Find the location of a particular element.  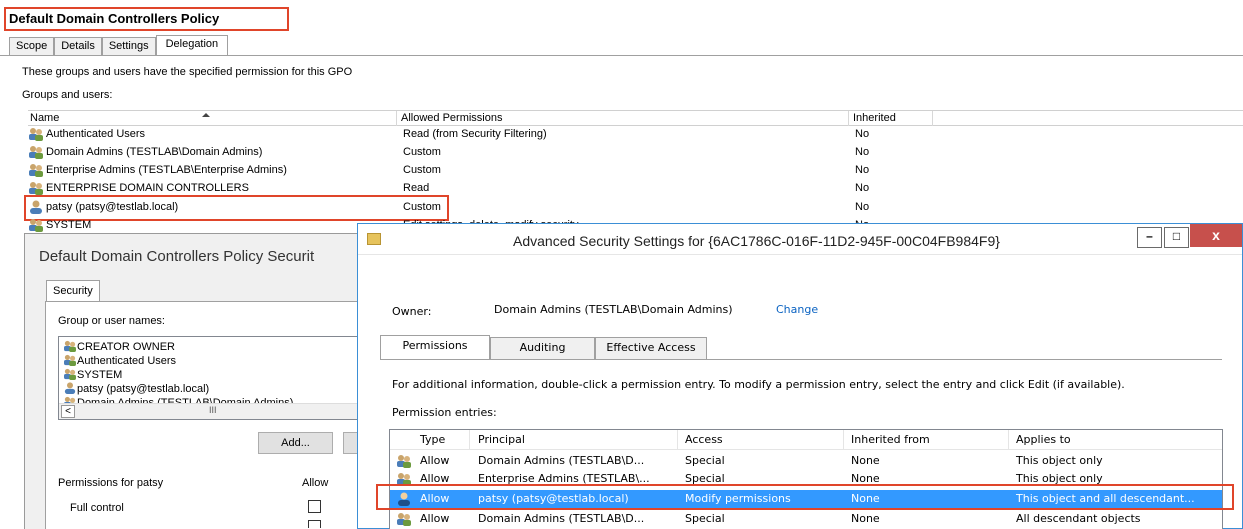

entry-principal: patsy (patsy@testlab.local) is located at coordinates (553, 498).